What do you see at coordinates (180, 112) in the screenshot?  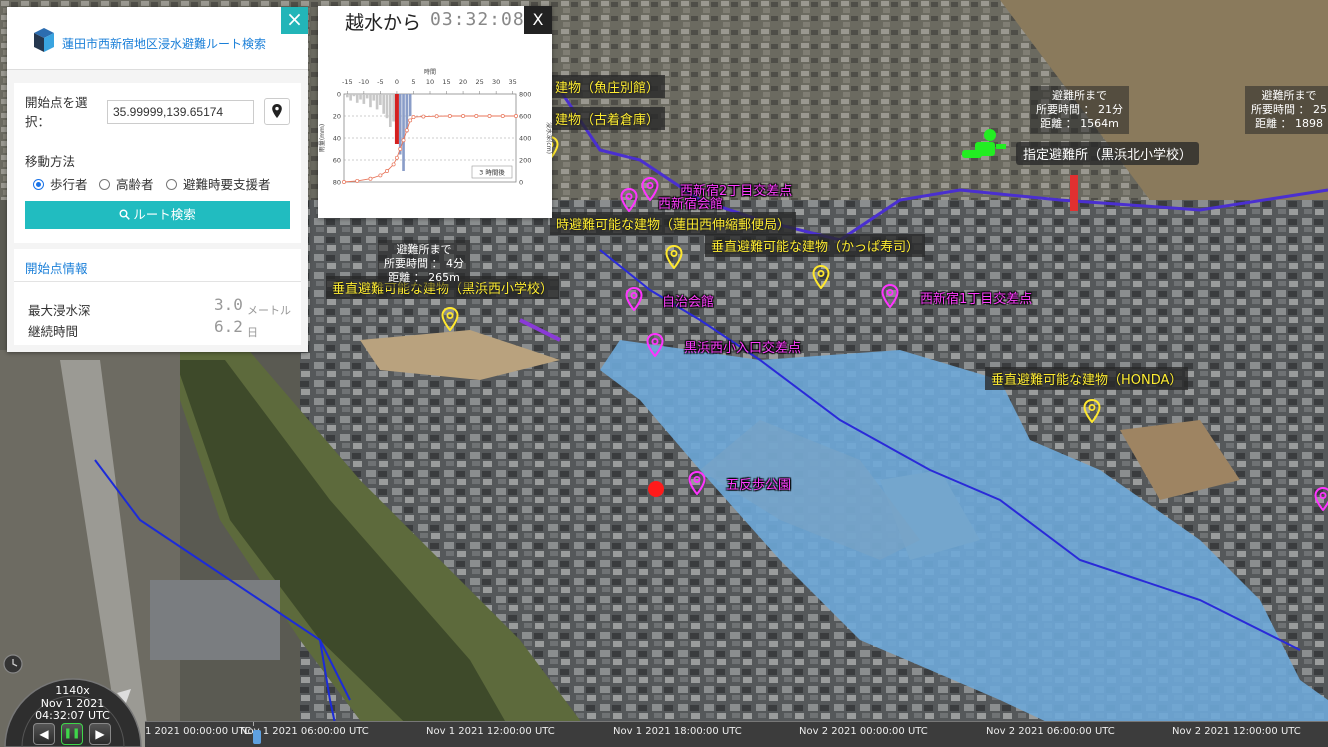 I see `start-point-input` at bounding box center [180, 112].